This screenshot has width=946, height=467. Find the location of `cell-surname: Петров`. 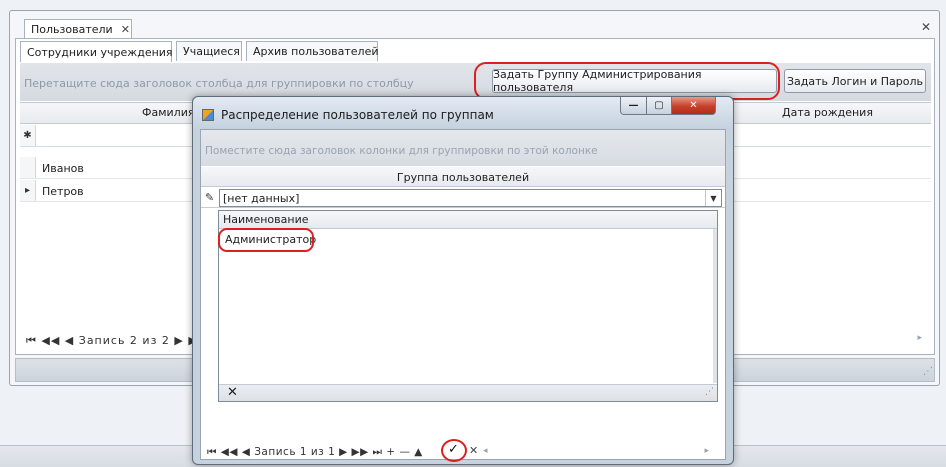

cell-surname: Петров is located at coordinates (63, 191).